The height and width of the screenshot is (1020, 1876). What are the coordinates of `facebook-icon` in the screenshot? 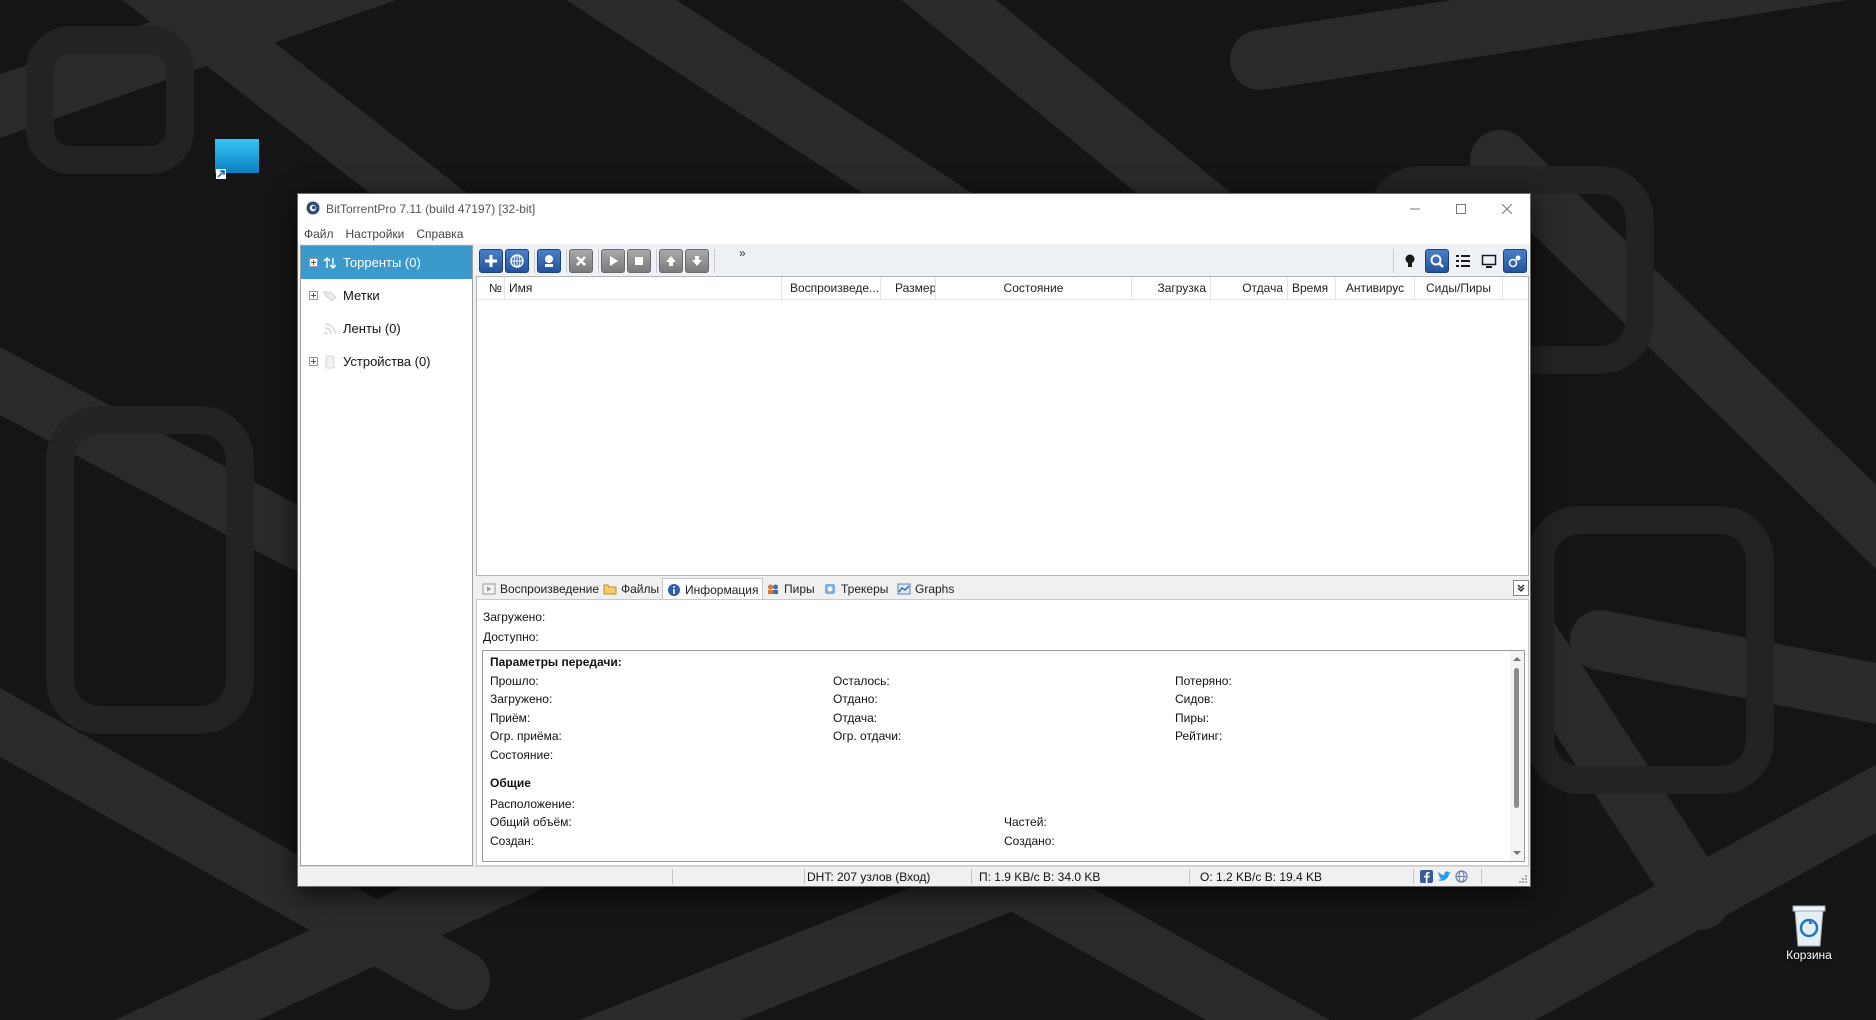 It's located at (1426, 878).